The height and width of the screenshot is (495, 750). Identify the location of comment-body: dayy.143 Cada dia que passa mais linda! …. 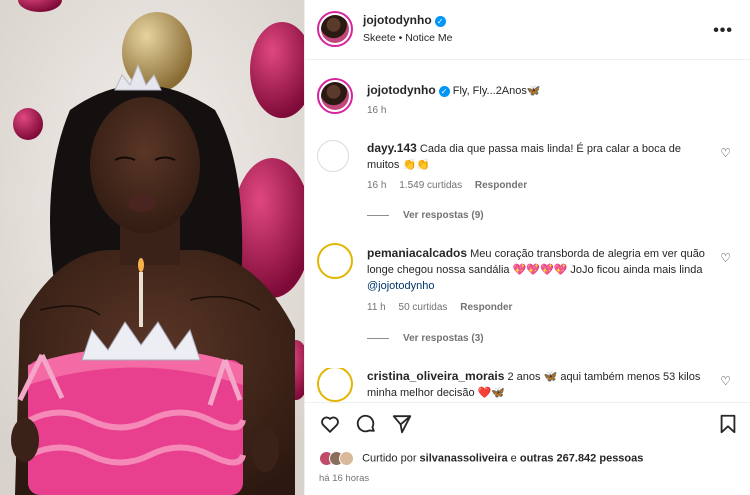
(537, 156).